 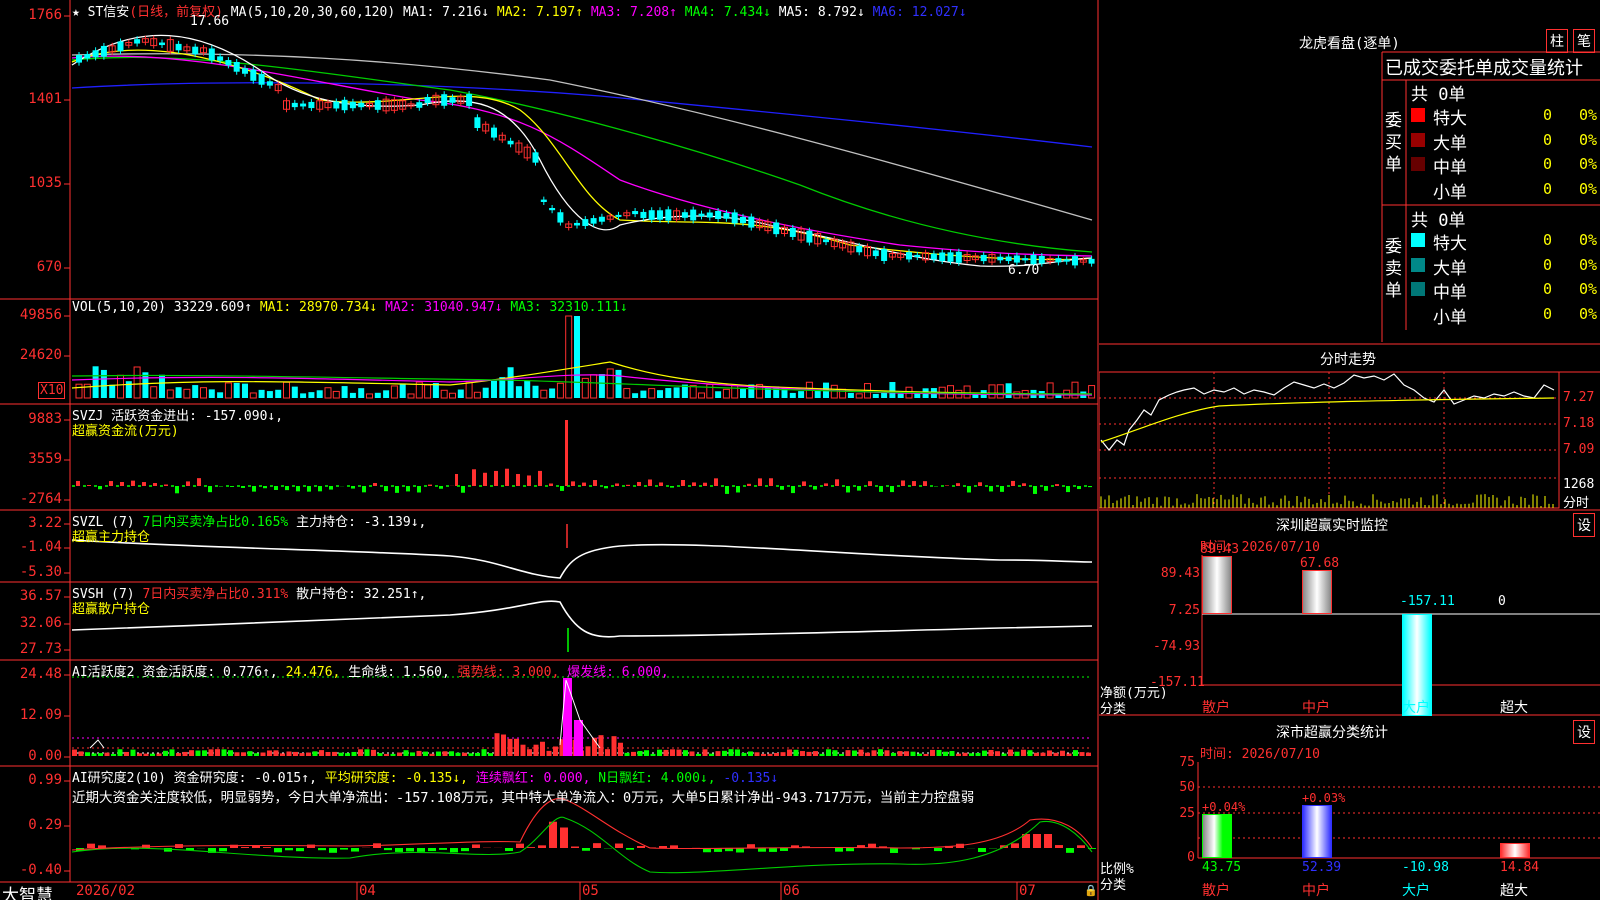 What do you see at coordinates (1584, 525) in the screenshot?
I see `monitor-settings-button: 设` at bounding box center [1584, 525].